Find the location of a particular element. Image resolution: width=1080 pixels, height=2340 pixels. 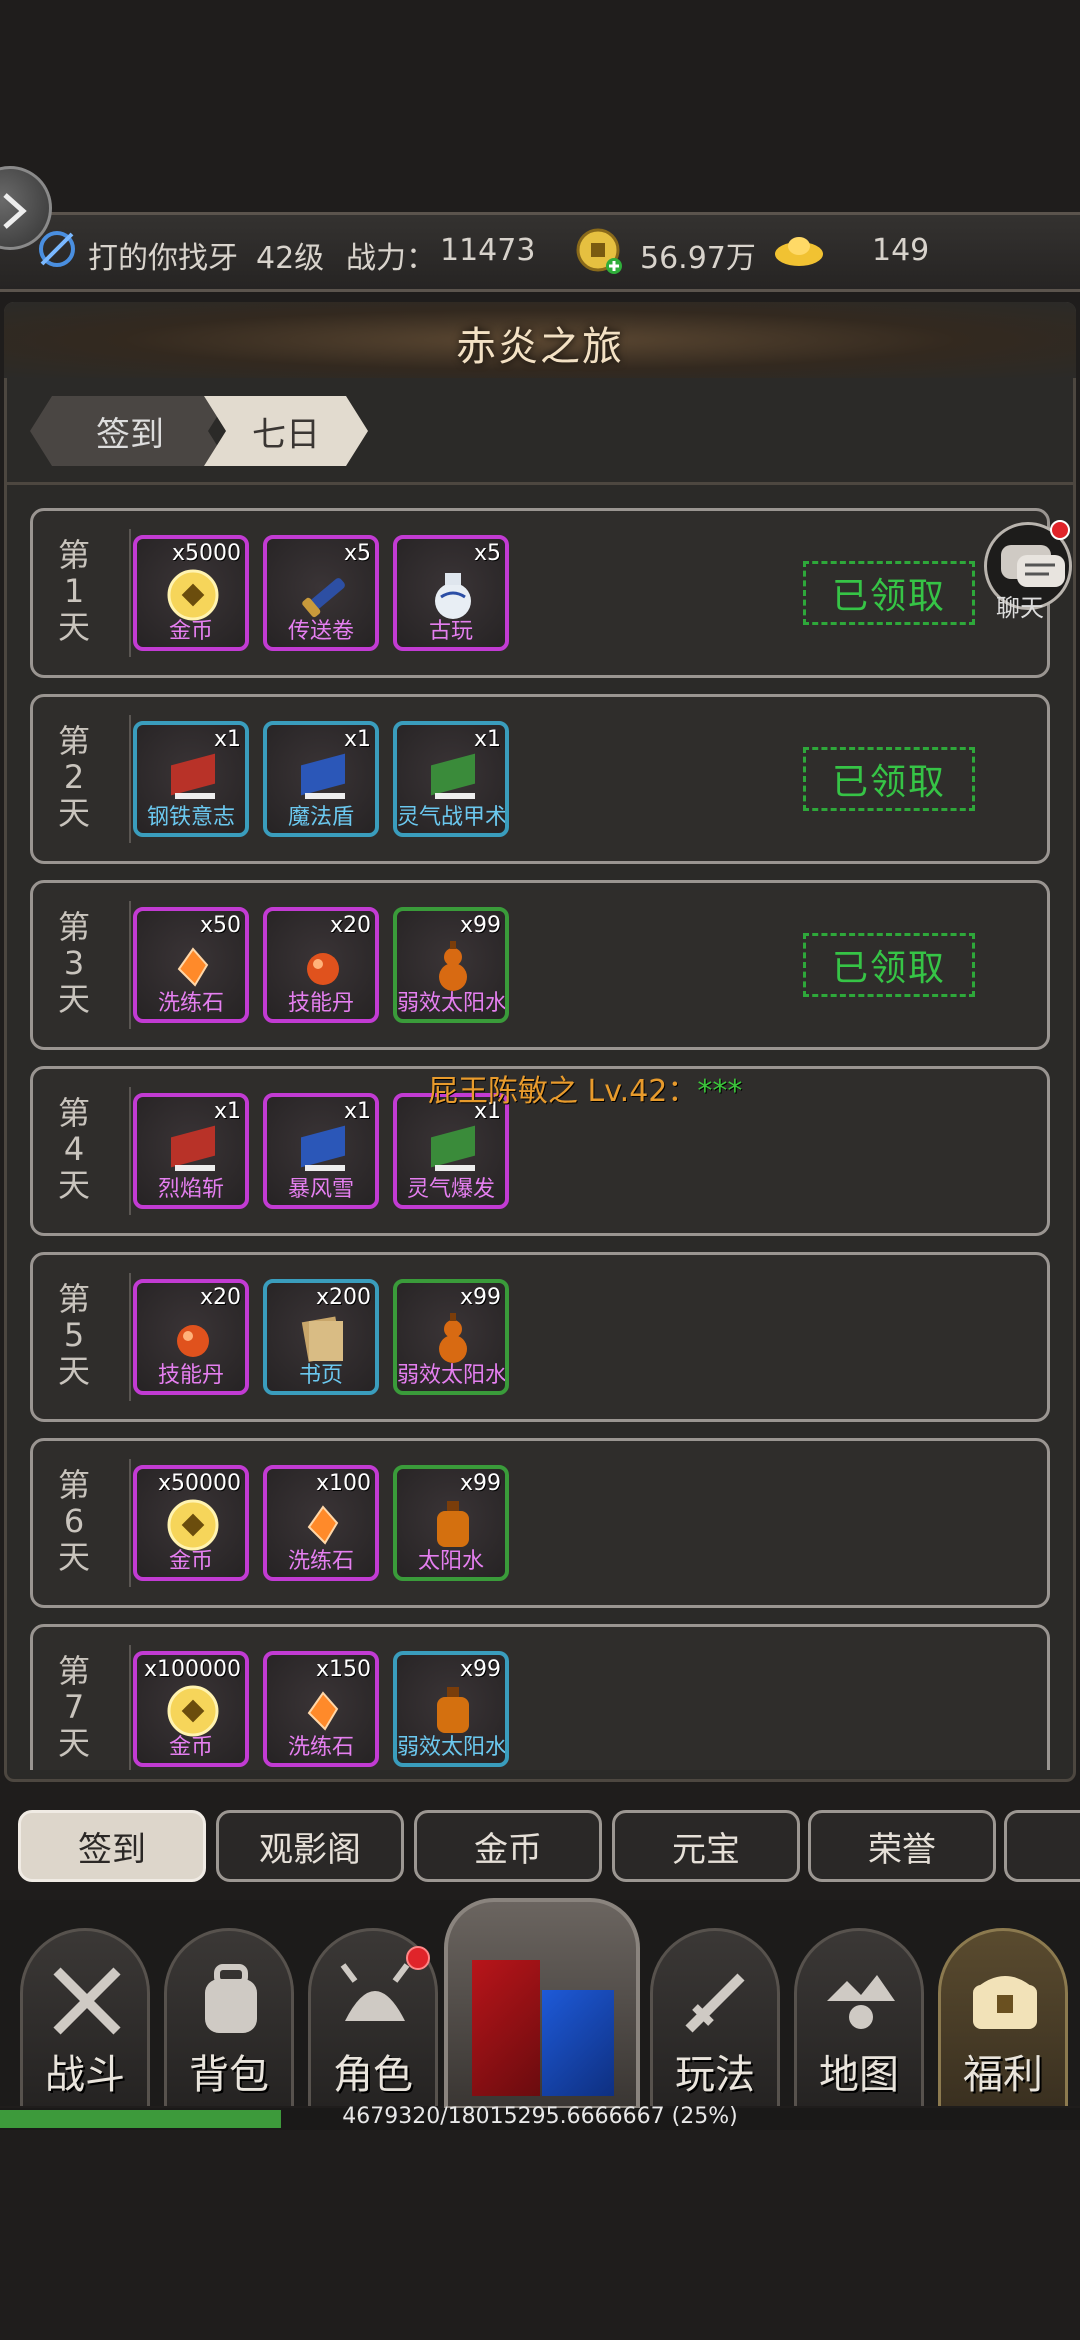

day-label: 第6天 is located at coordinates (74, 1521).